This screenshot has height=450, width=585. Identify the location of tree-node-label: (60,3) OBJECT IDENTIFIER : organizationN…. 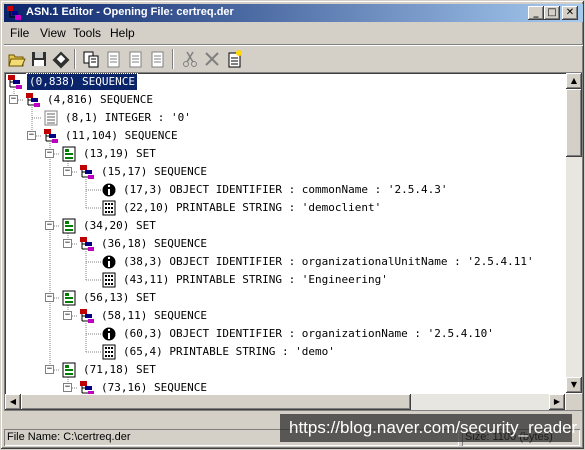
(308, 333).